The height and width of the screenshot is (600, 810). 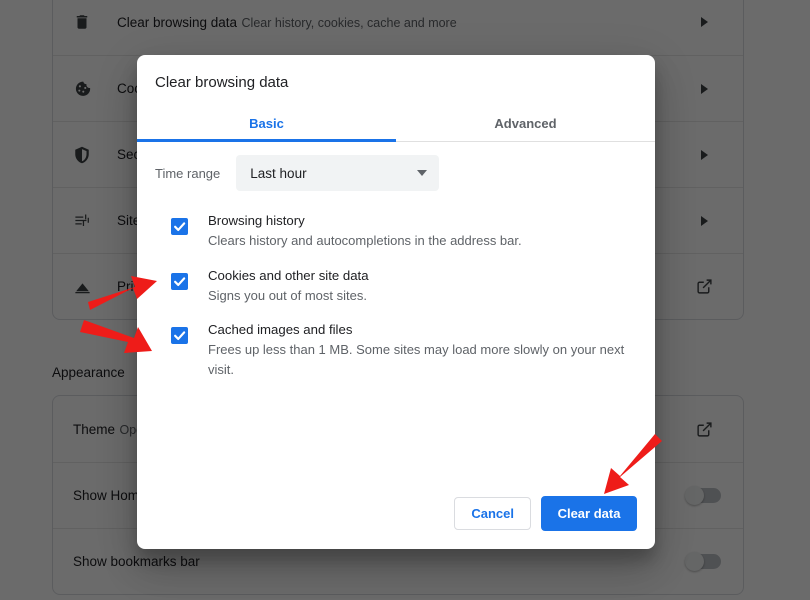 What do you see at coordinates (422, 173) in the screenshot?
I see `chevron-down-icon` at bounding box center [422, 173].